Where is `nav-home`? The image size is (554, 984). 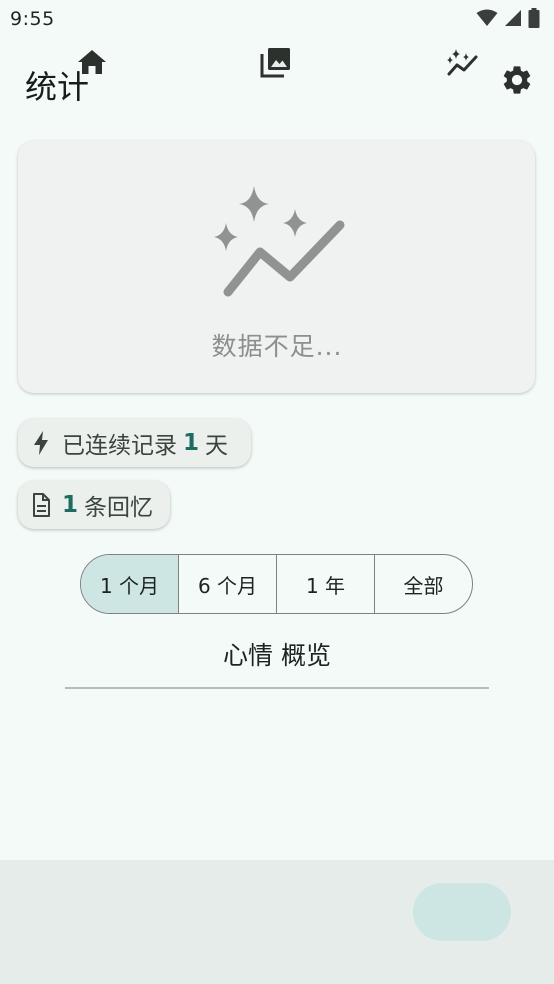
nav-home is located at coordinates (92, 62).